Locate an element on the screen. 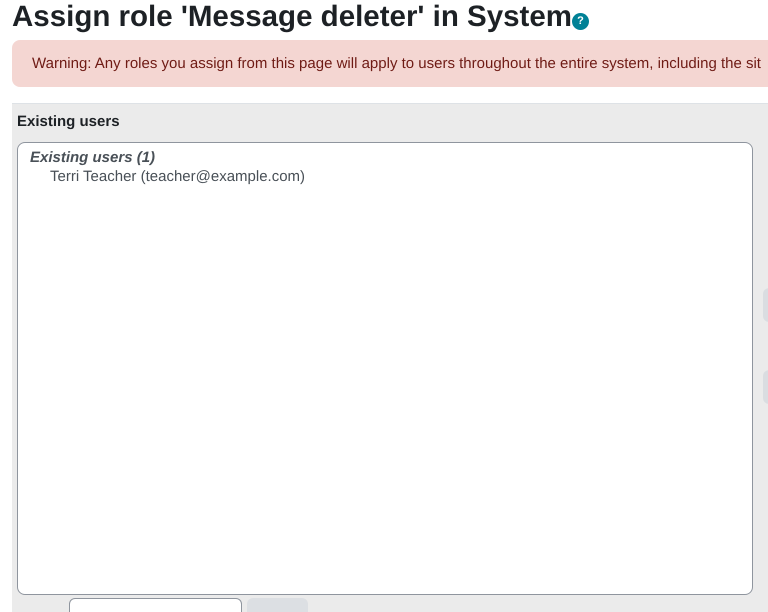 Image resolution: width=768 pixels, height=612 pixels. user-option: Terri Teacher (teacher@example.com) is located at coordinates (385, 177).